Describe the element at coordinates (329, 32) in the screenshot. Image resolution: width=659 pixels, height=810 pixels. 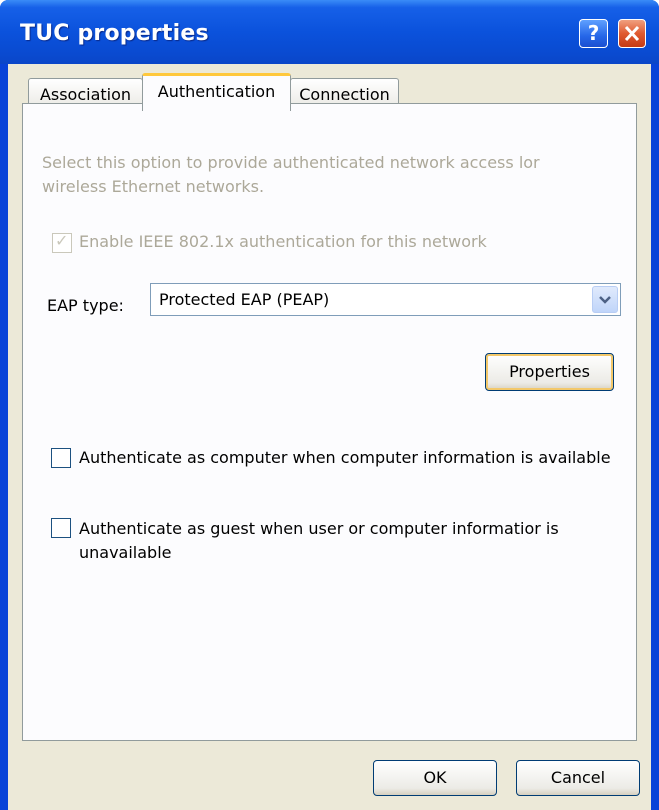
I see `title-bar: TUC properties ?` at that location.